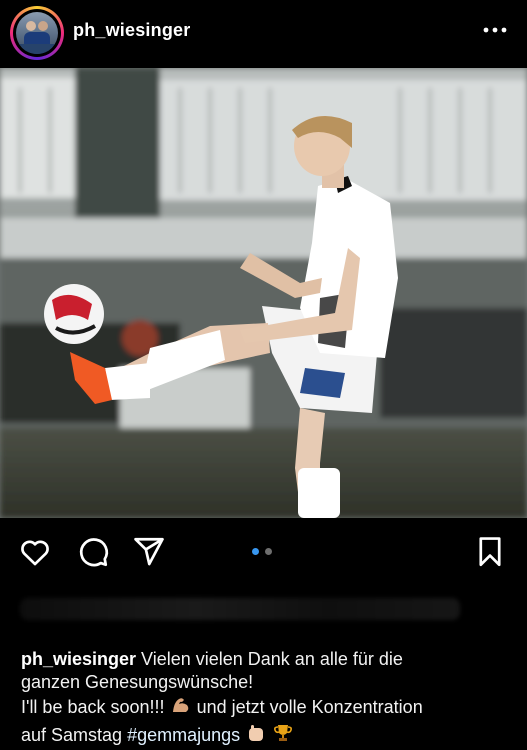  What do you see at coordinates (264, 552) in the screenshot?
I see `carousel-indicator` at bounding box center [264, 552].